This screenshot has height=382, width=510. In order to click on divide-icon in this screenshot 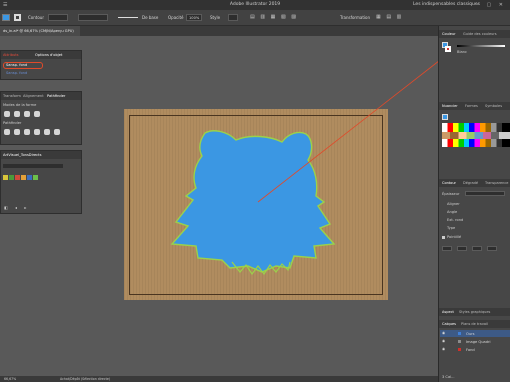, I will do `click(7, 132)`.